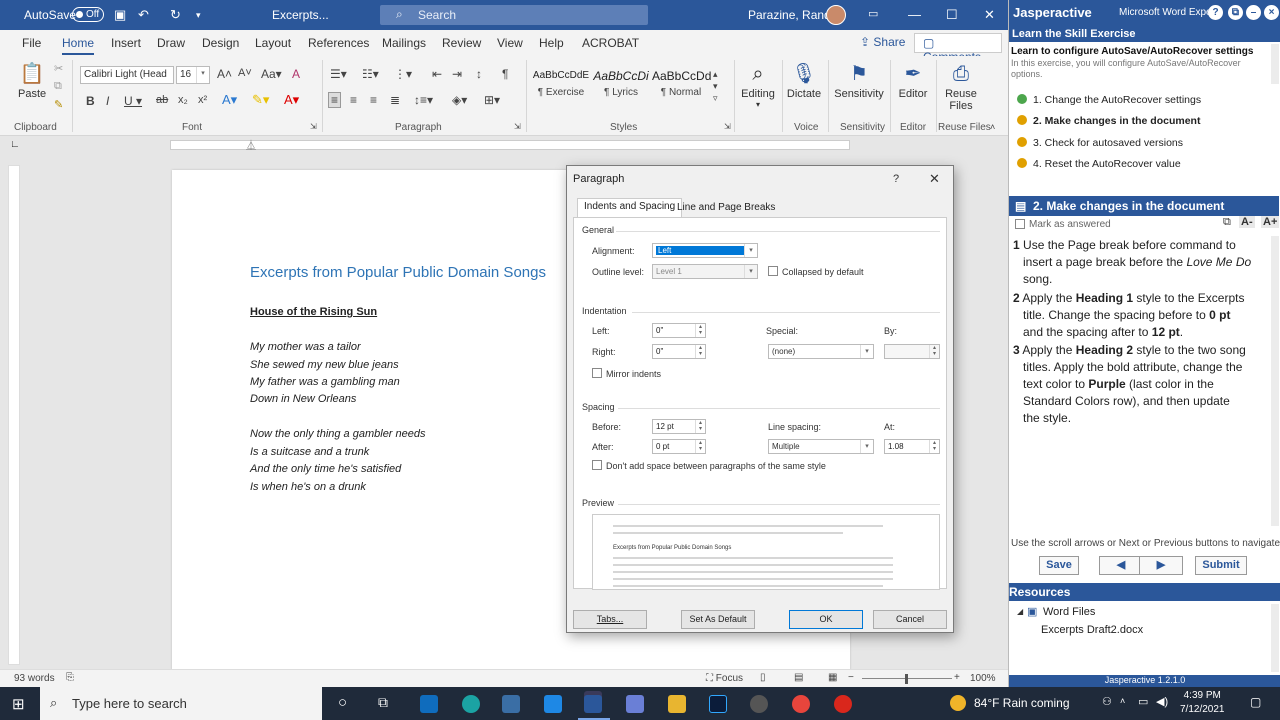  What do you see at coordinates (804, 80) in the screenshot?
I see `dictate-button: 🎙 Dictate` at bounding box center [804, 80].